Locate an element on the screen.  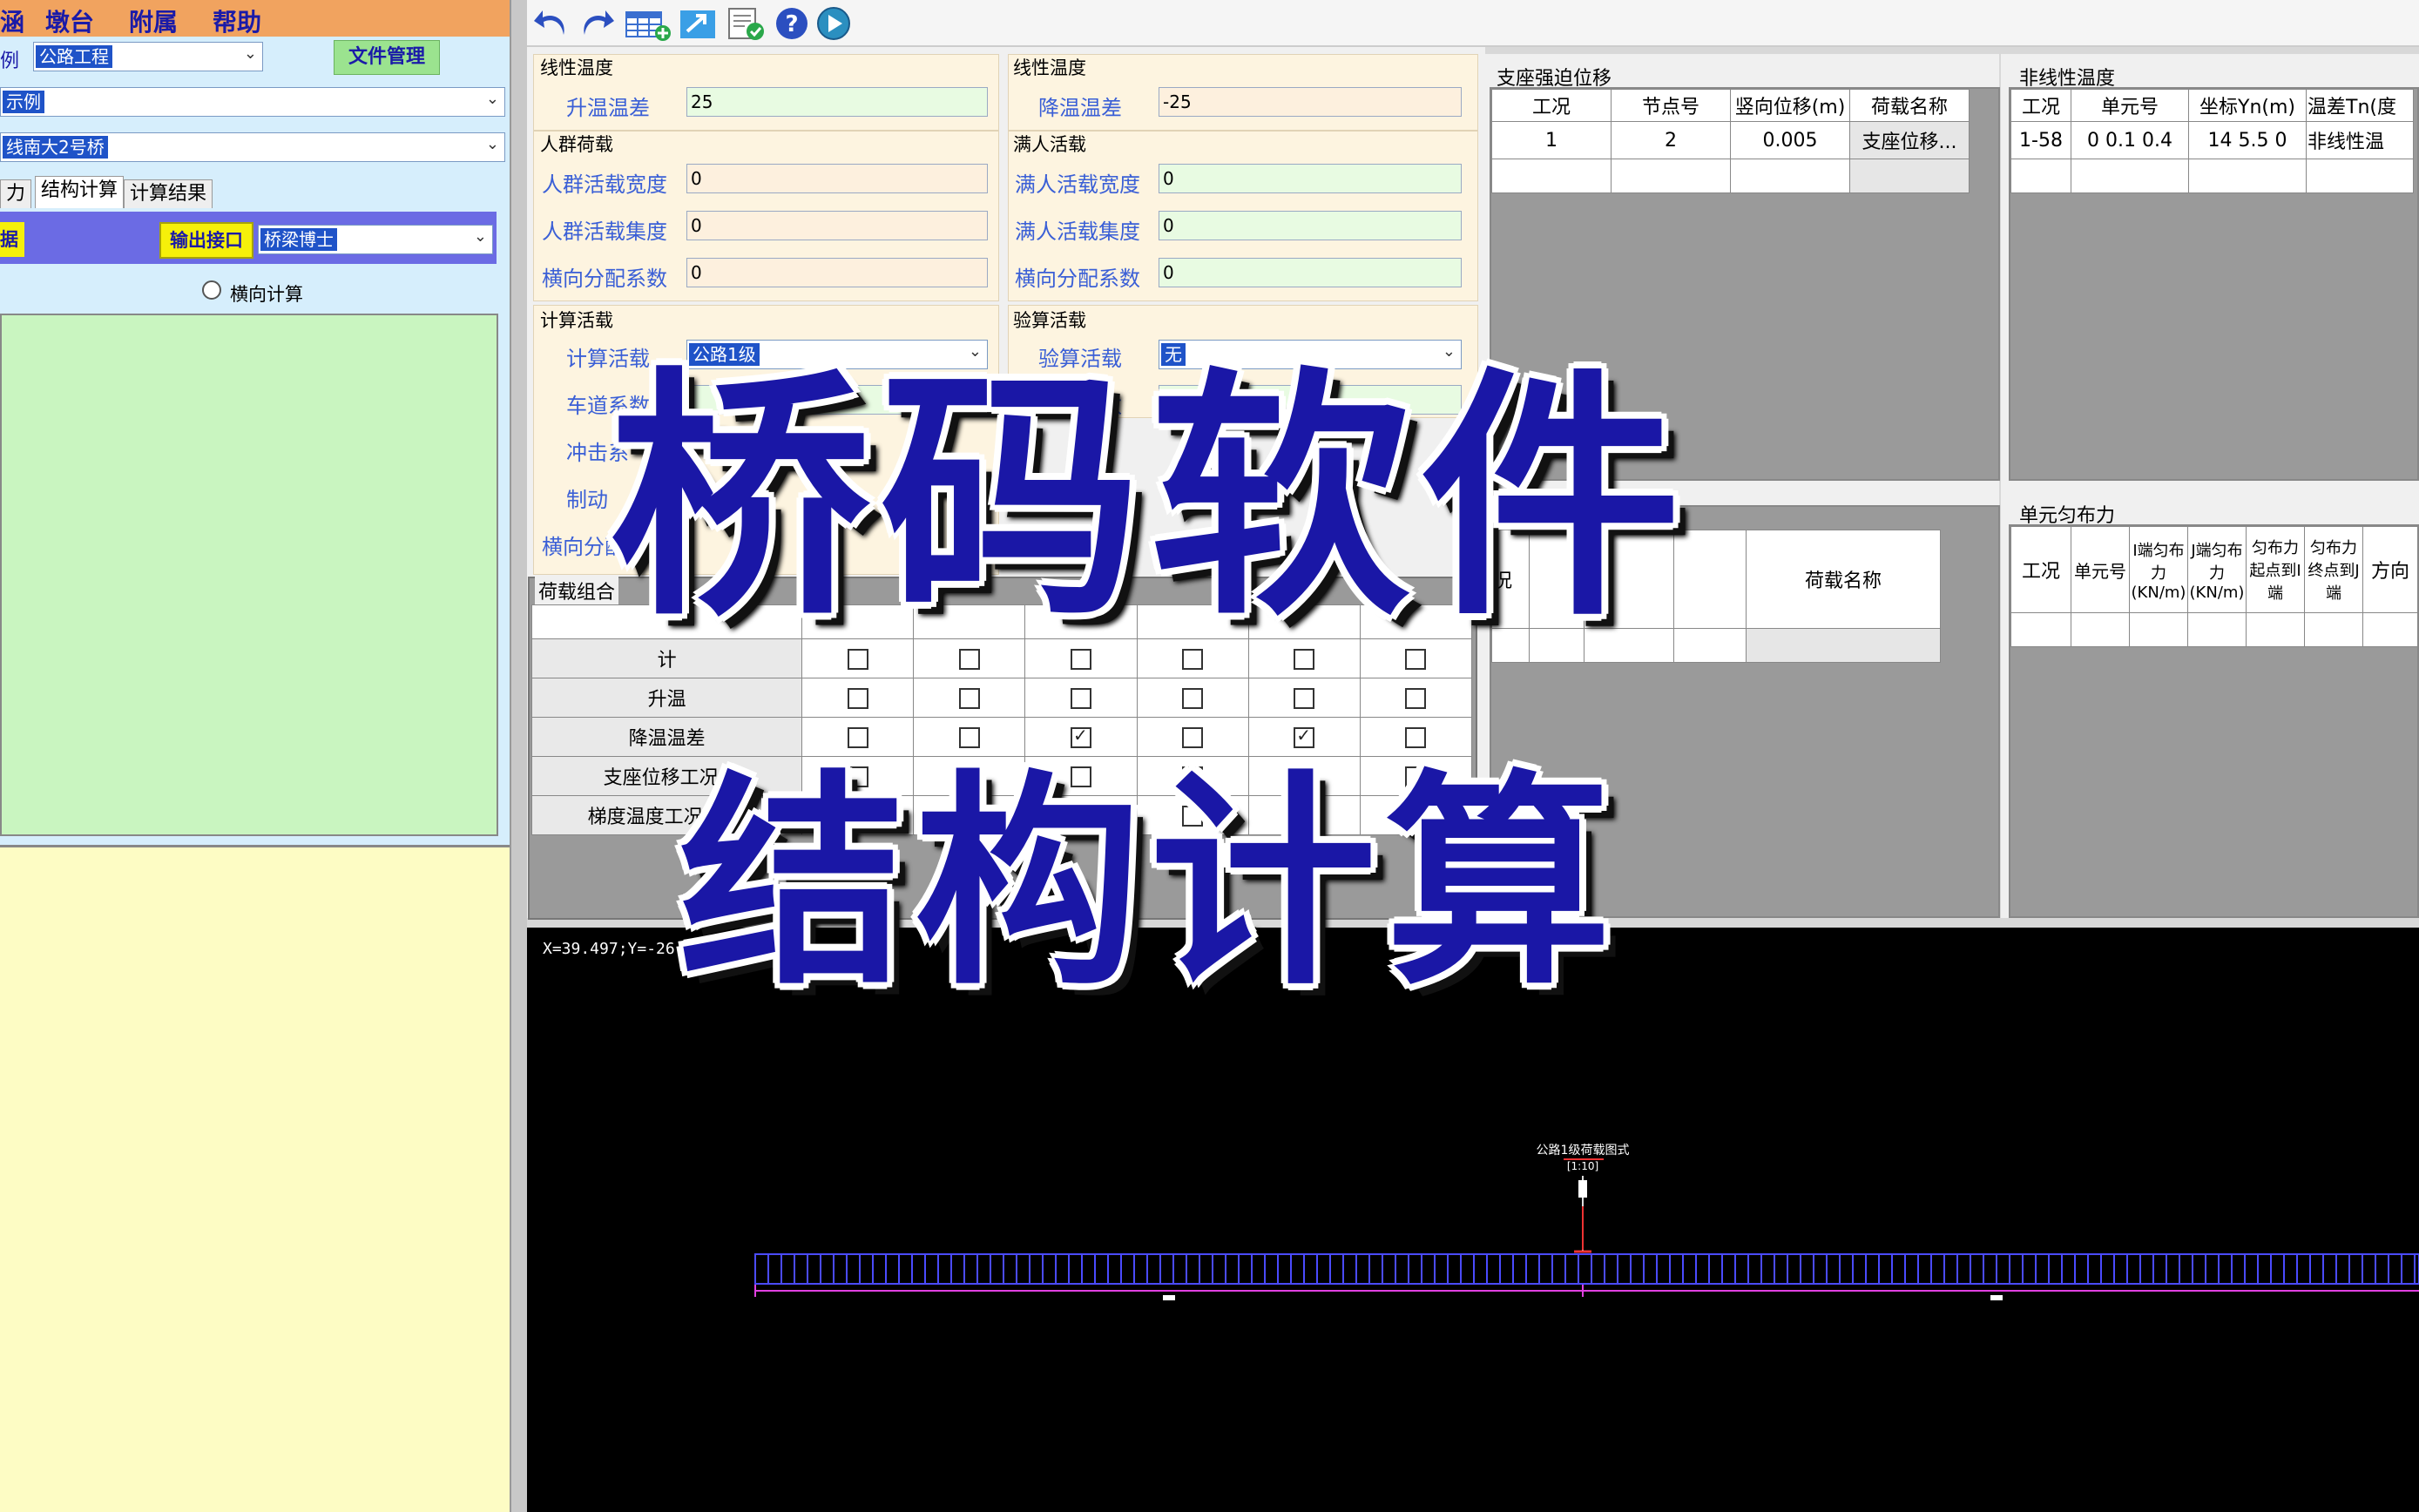
example-select-value: 示例 is located at coordinates (23, 102).